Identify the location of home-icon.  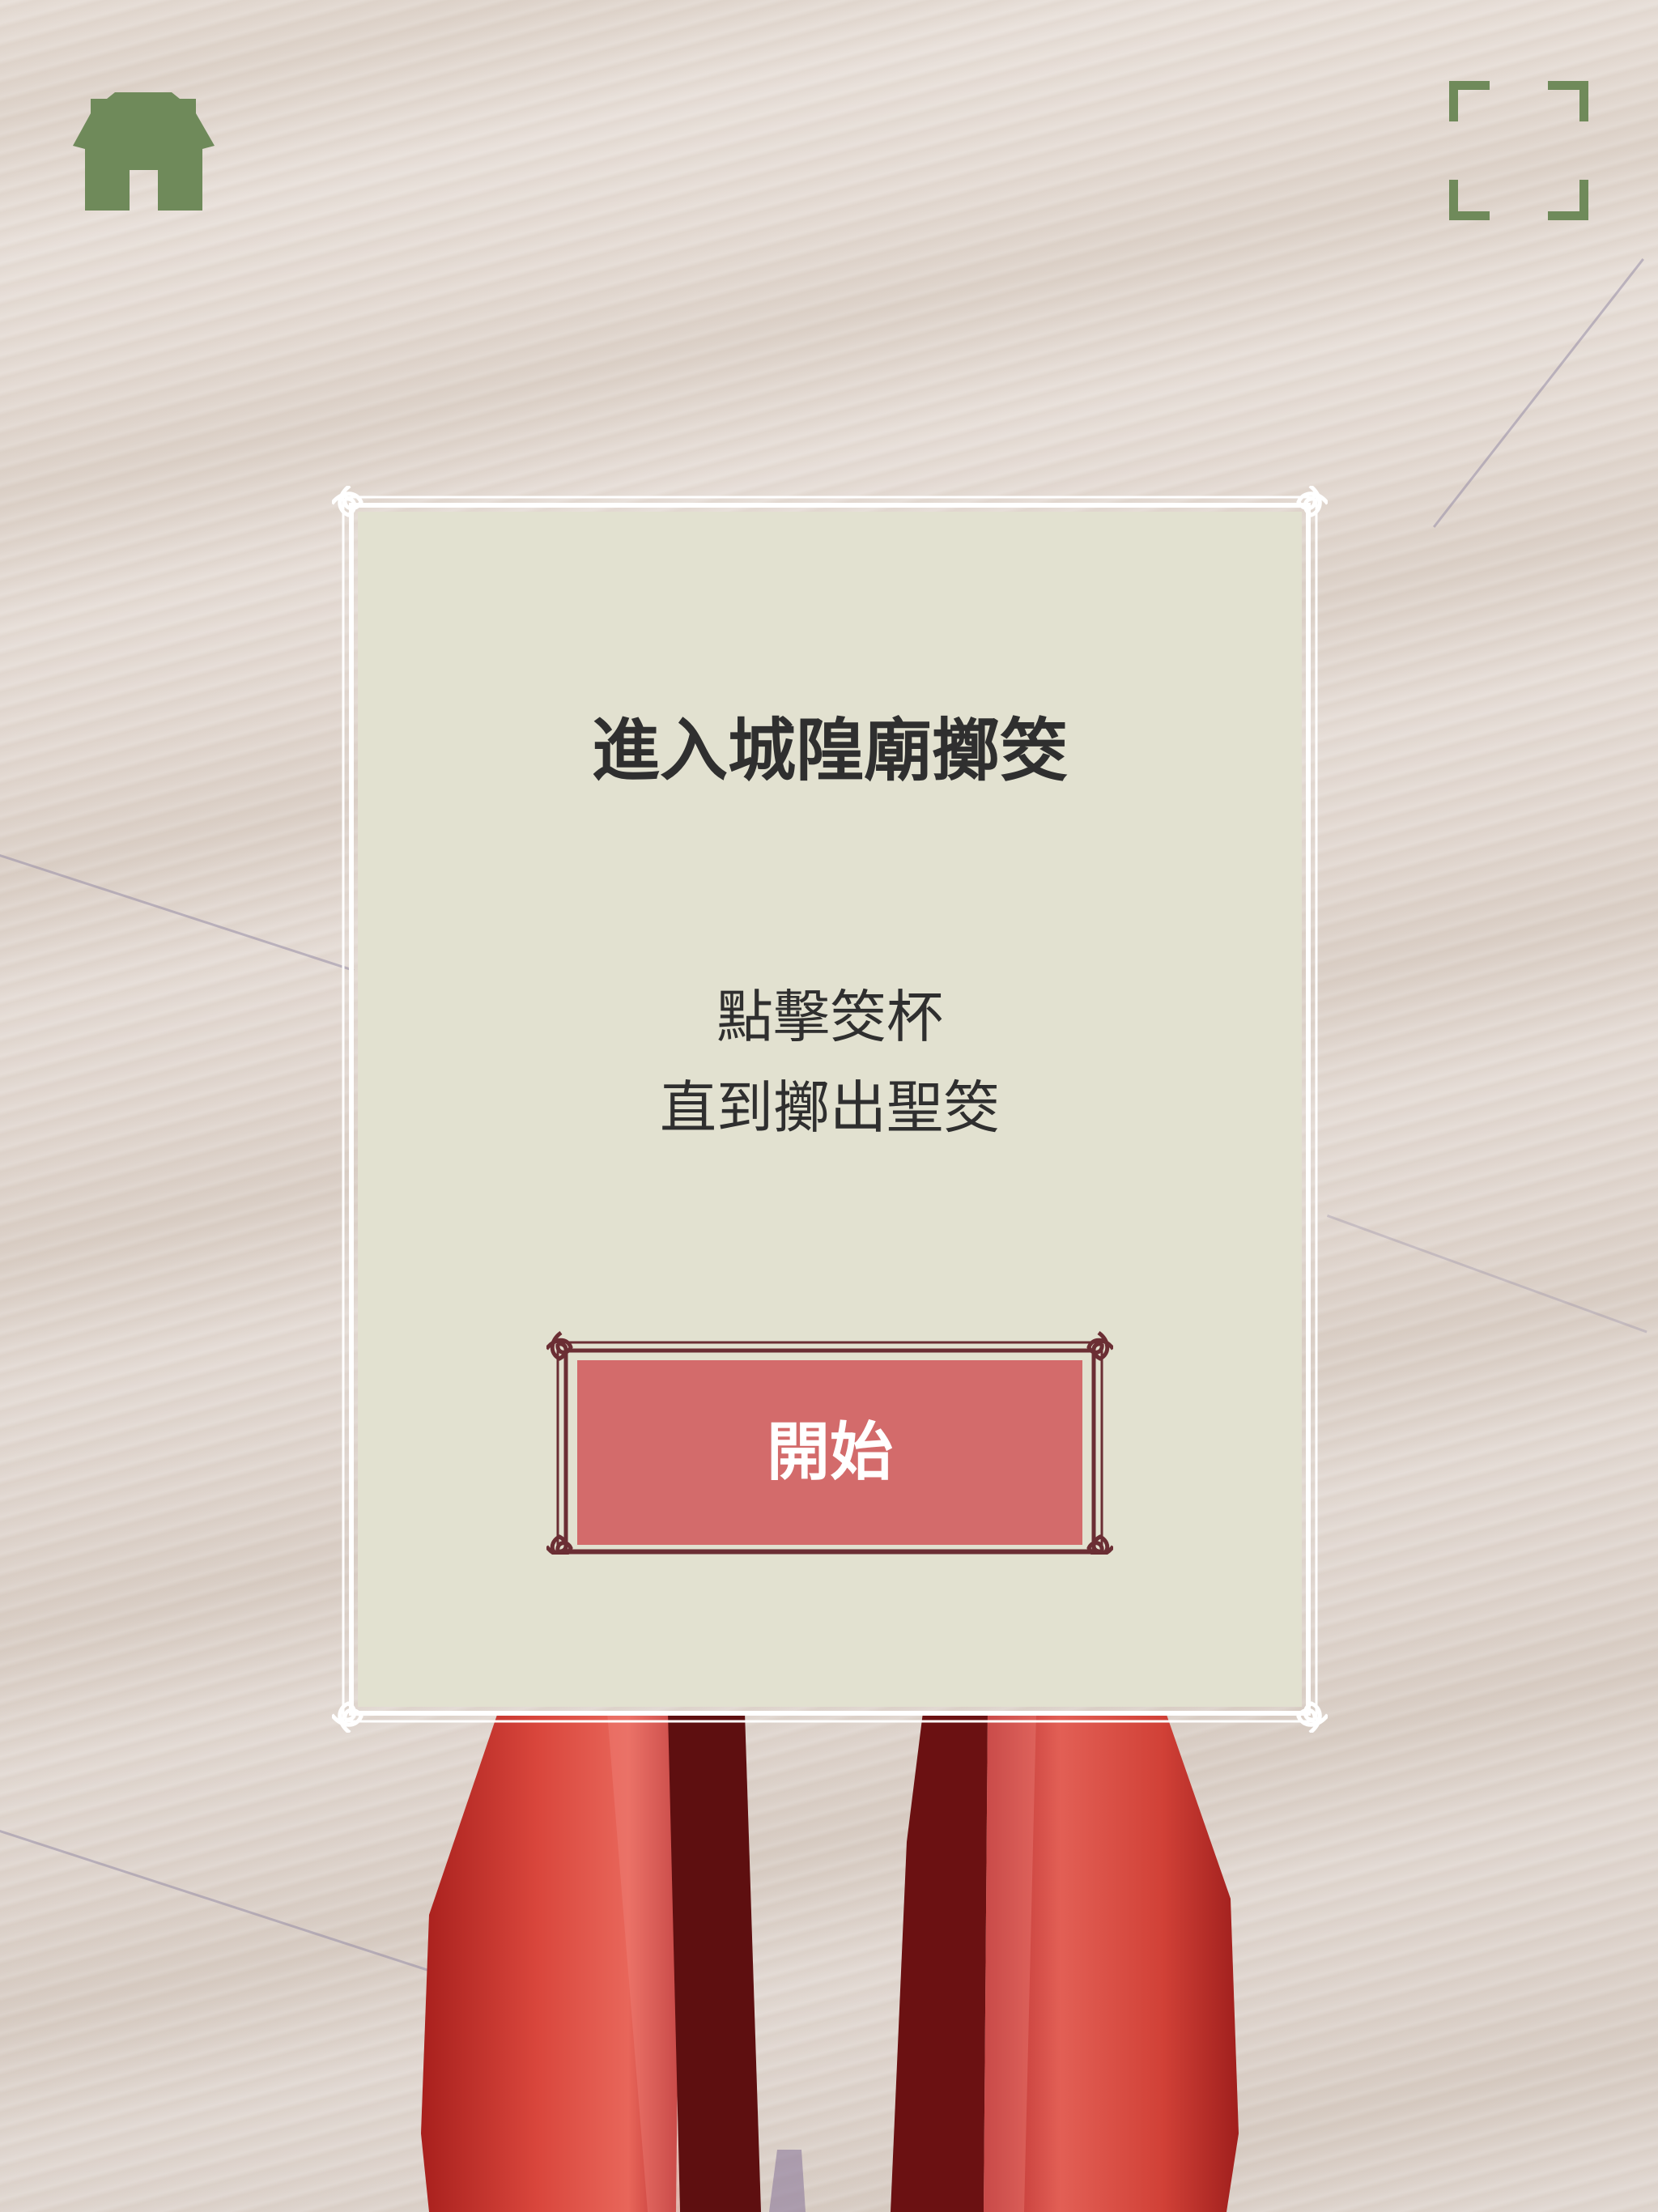
(144, 152).